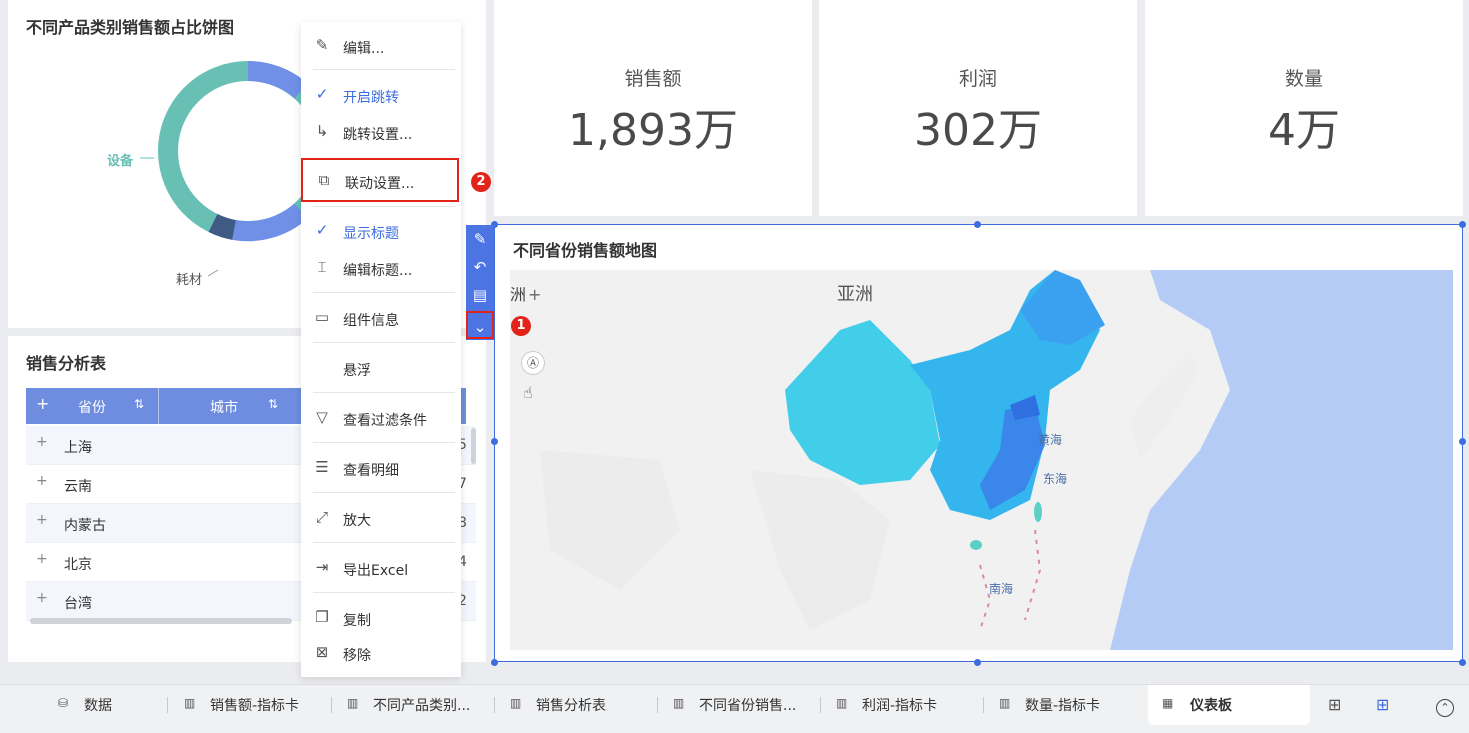 This screenshot has width=1469, height=733. What do you see at coordinates (158, 406) in the screenshot?
I see `column-divider` at bounding box center [158, 406].